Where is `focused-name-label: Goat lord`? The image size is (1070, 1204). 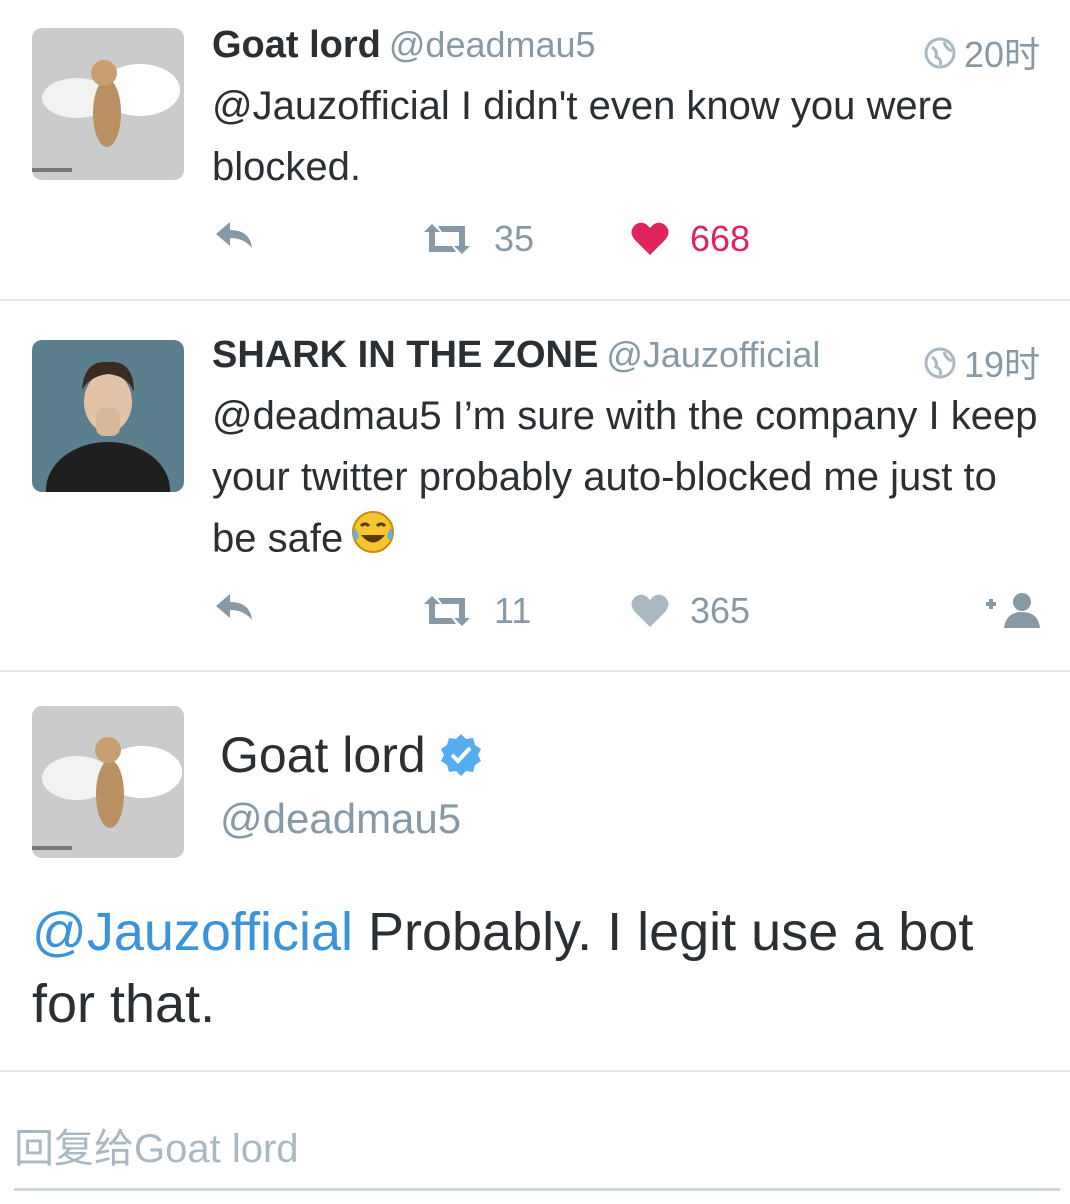
focused-name-label: Goat lord is located at coordinates (323, 755).